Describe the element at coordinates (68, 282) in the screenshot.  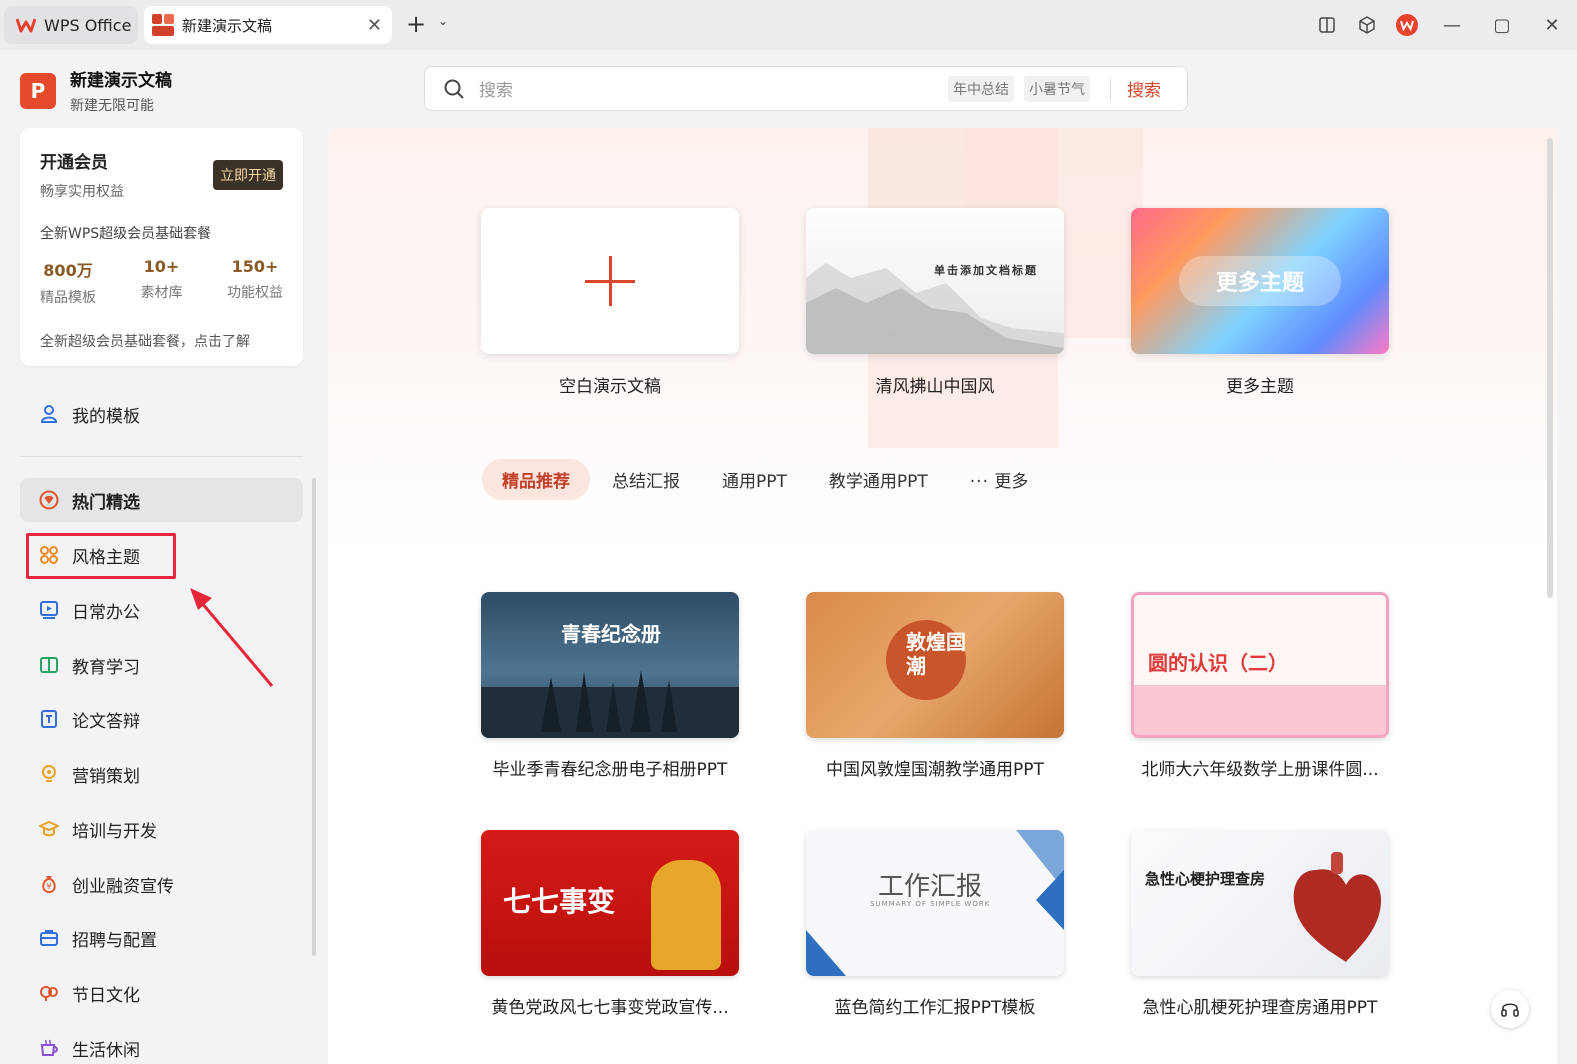
I see `vip-stat: 800万 精品模板` at that location.